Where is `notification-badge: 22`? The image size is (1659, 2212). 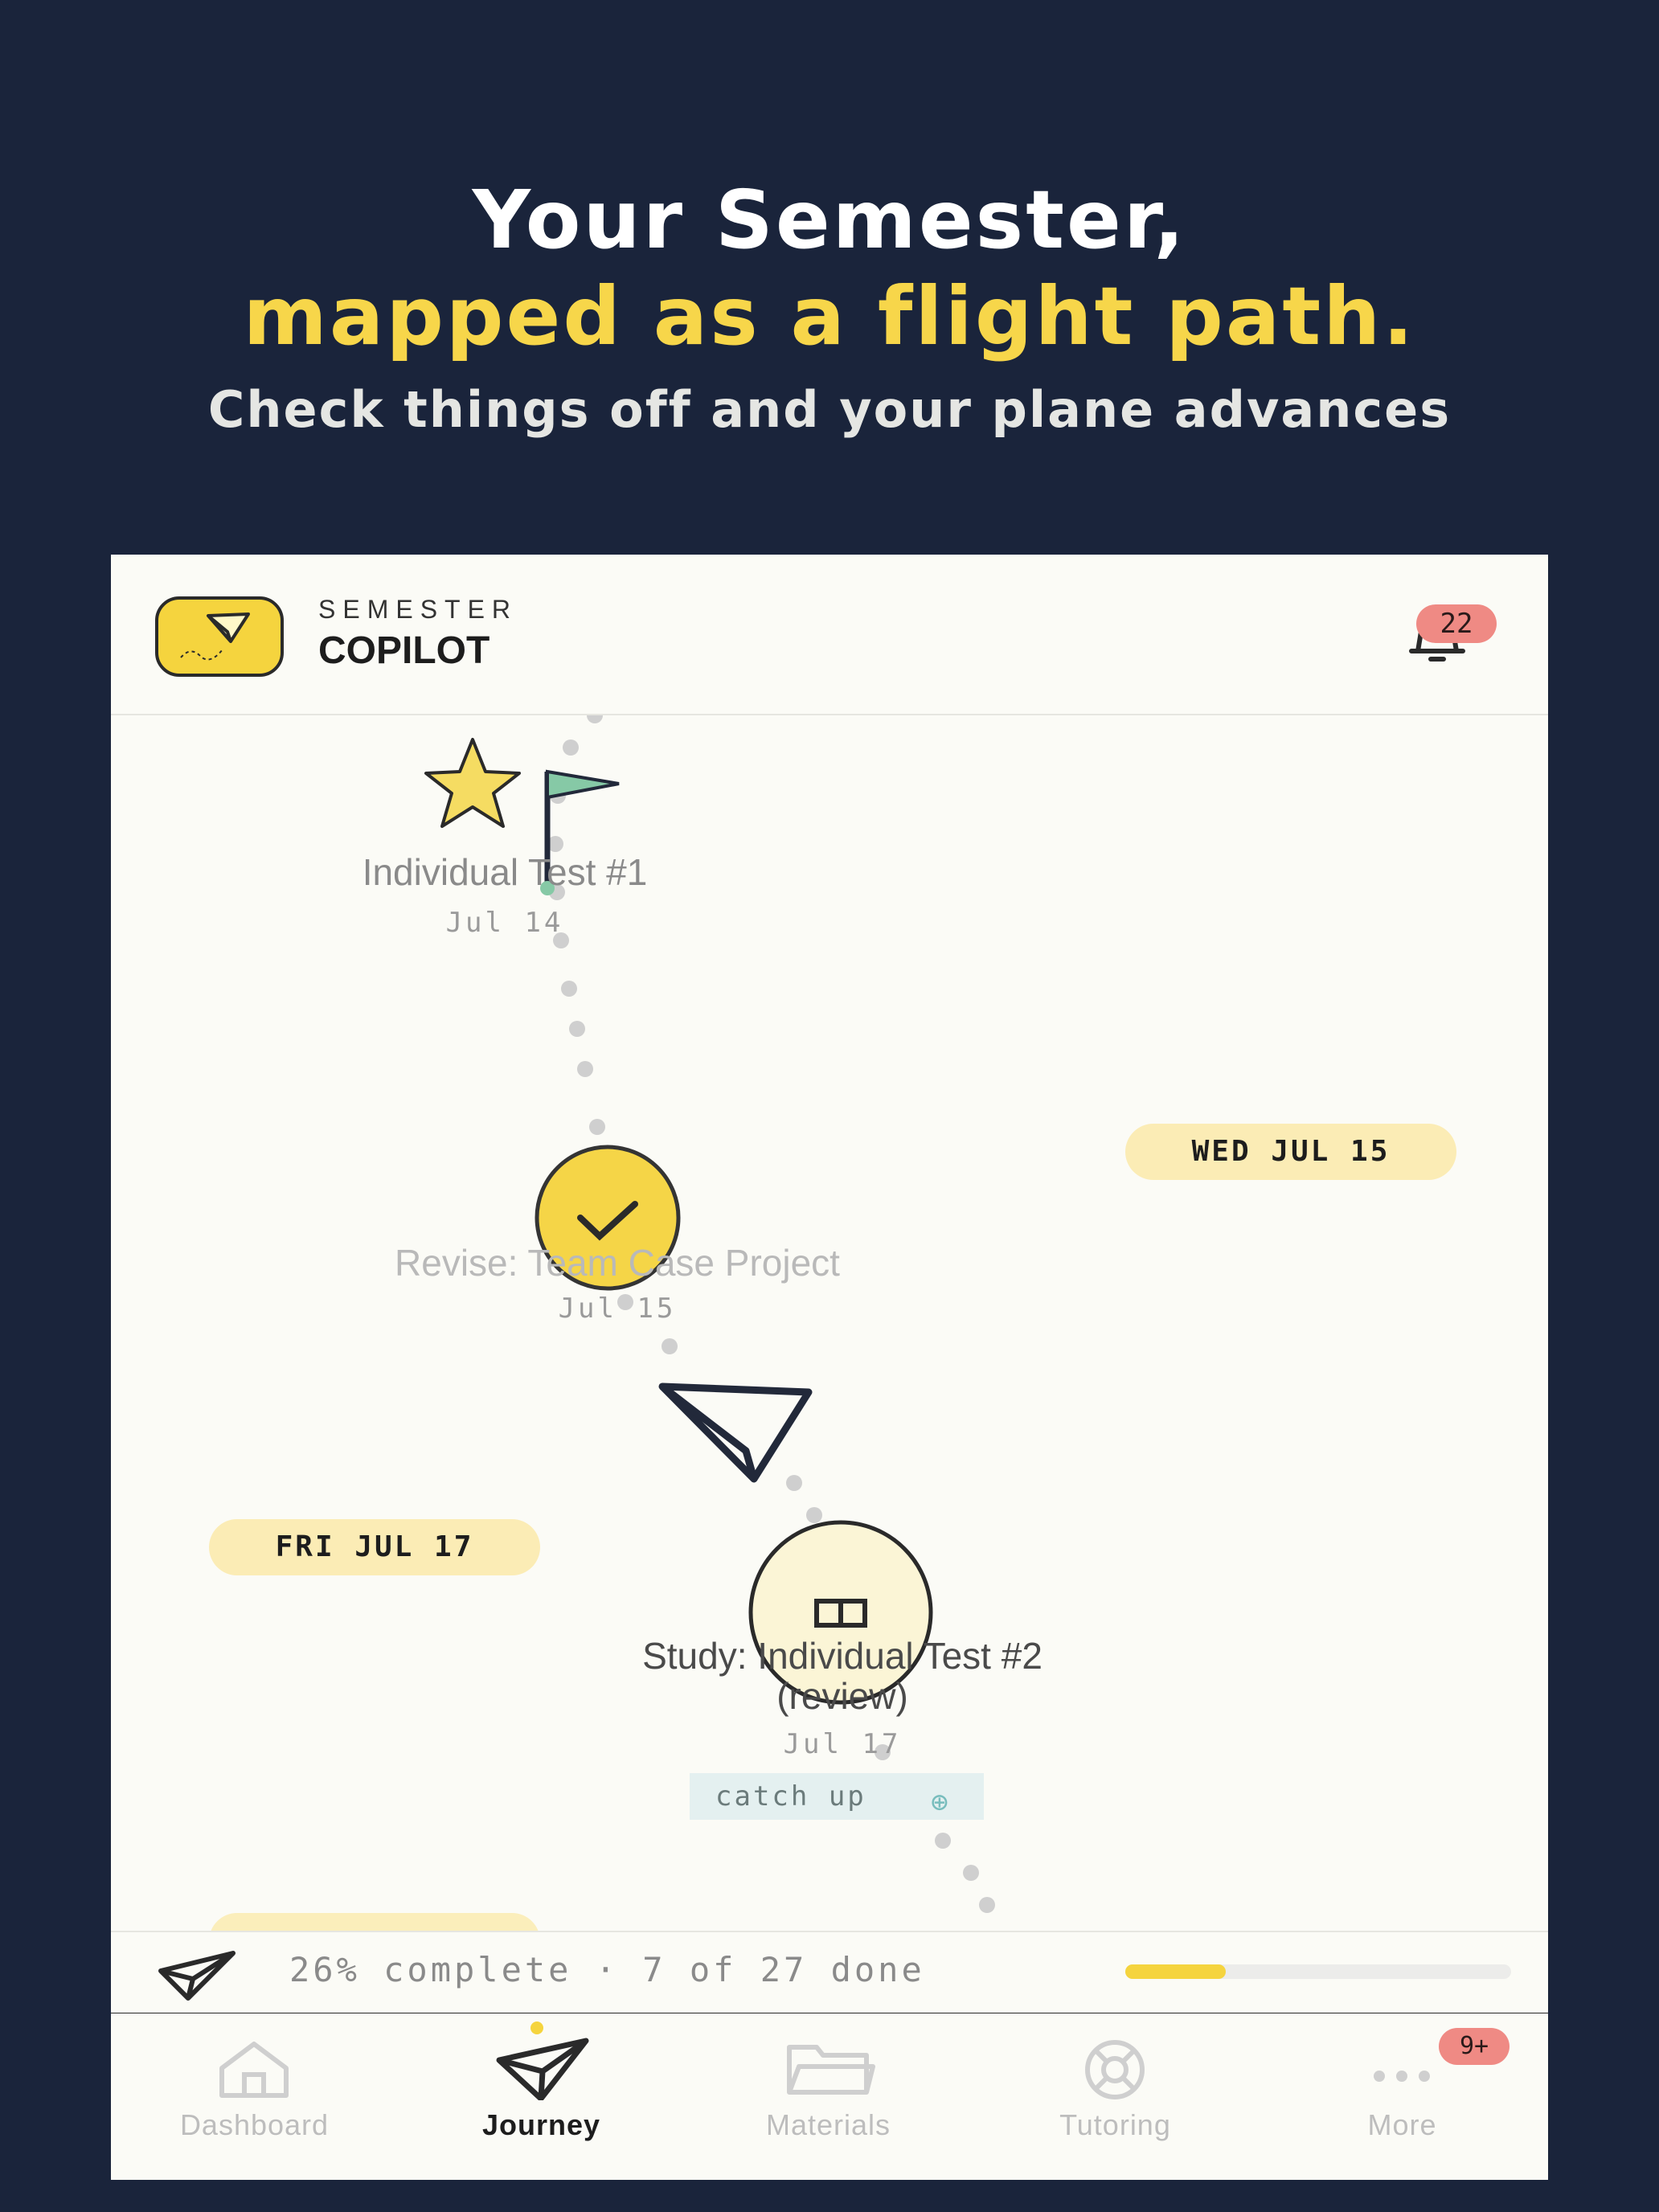 notification-badge: 22 is located at coordinates (1456, 623).